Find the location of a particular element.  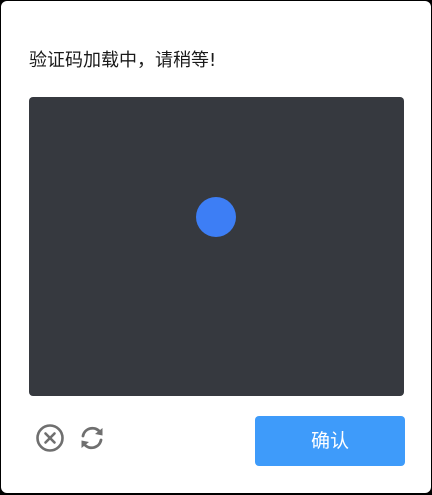

refresh-button is located at coordinates (92, 438).